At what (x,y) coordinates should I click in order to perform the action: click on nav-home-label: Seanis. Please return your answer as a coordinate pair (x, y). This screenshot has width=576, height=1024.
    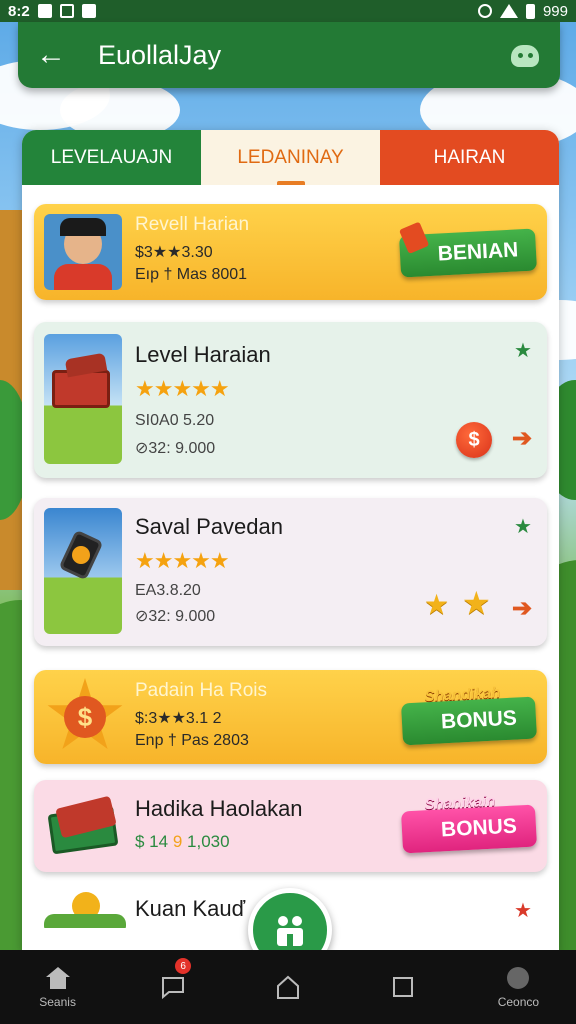
    Looking at the image, I should click on (57, 1002).